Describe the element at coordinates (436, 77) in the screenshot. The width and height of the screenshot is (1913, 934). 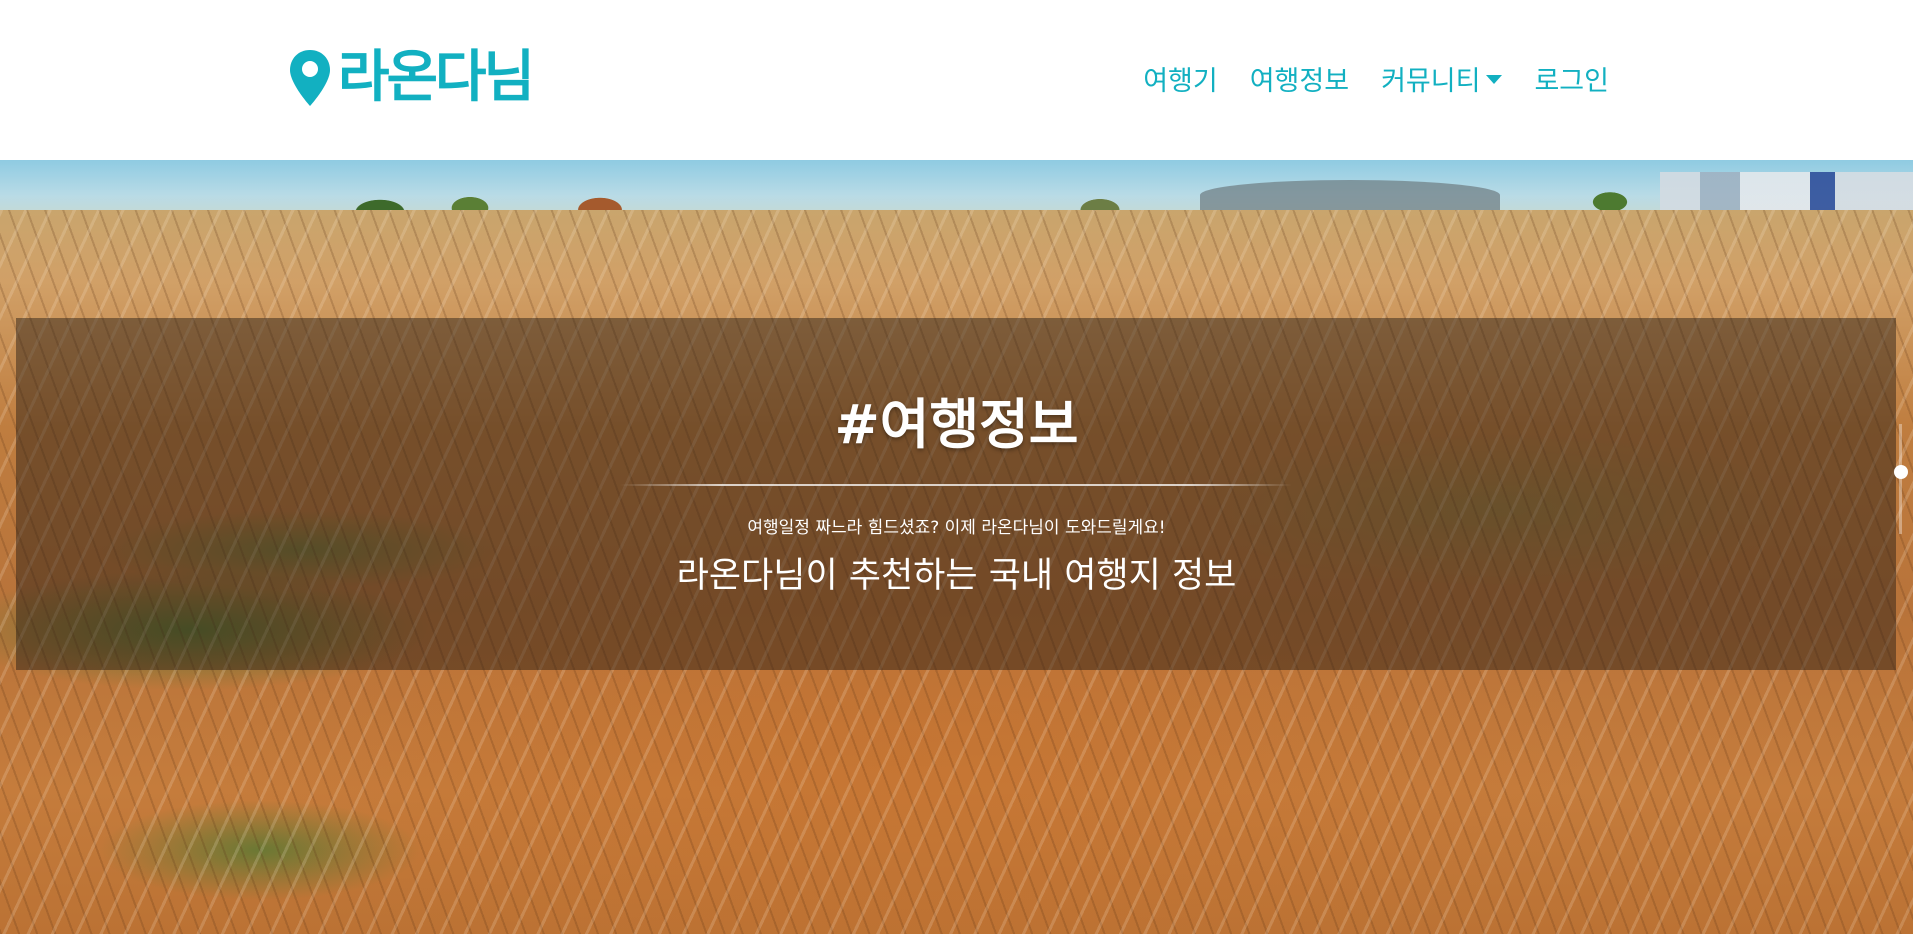
I see `brand-name: 라온다님` at that location.